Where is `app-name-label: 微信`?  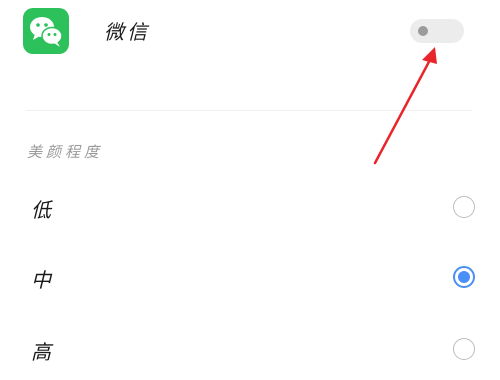
app-name-label: 微信 is located at coordinates (127, 32).